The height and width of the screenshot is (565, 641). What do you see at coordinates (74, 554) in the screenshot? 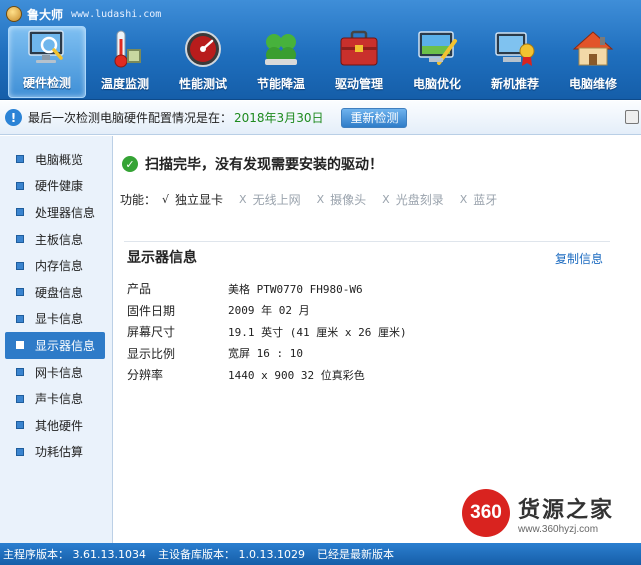
I see `main-version: 主程序版本： 3.61.13.1034` at bounding box center [74, 554].